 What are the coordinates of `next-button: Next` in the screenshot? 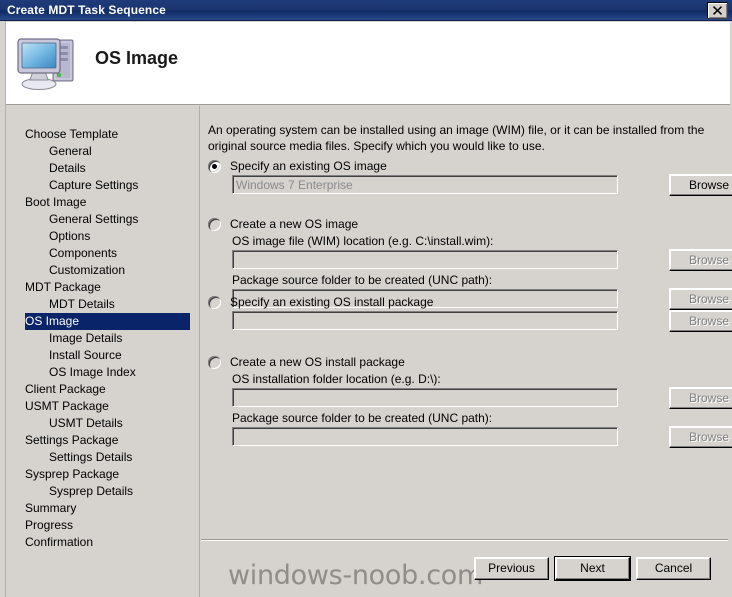 It's located at (592, 568).